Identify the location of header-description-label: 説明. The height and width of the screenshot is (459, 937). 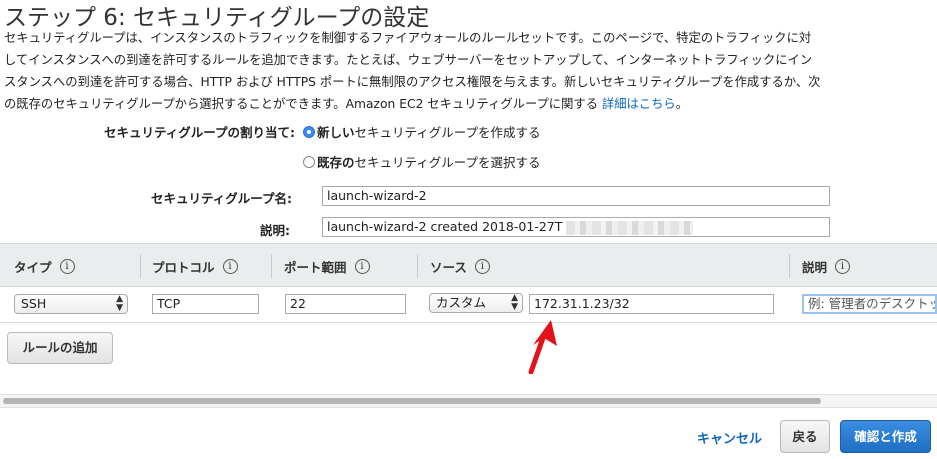
(815, 267).